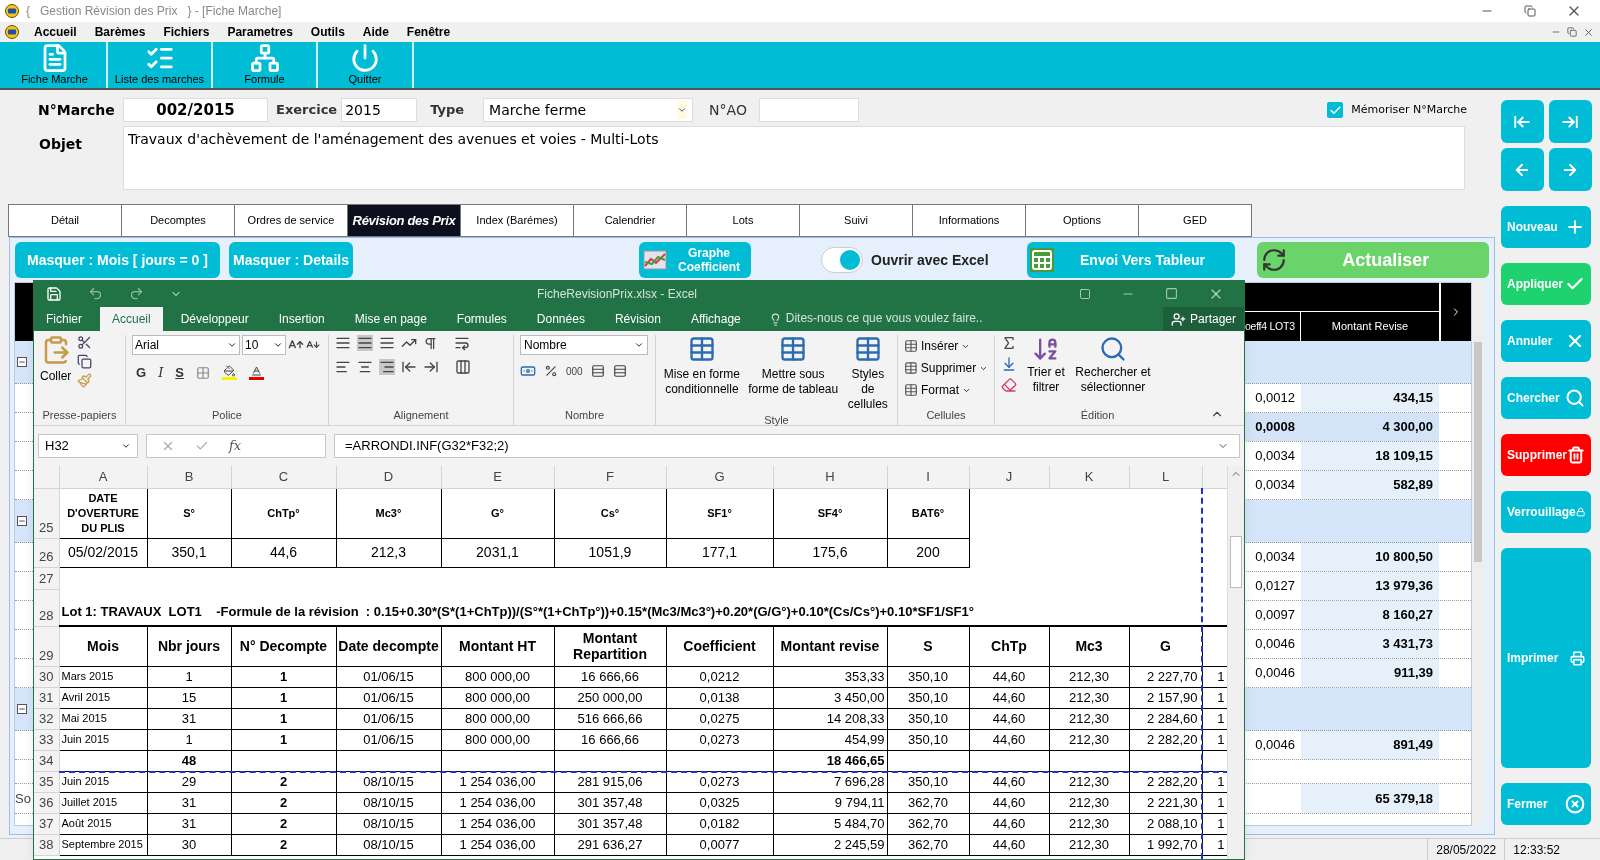 The image size is (1600, 860). Describe the element at coordinates (884, 318) in the screenshot. I see `tell-me-field: Dites-nous ce que vous voulez faire..` at that location.